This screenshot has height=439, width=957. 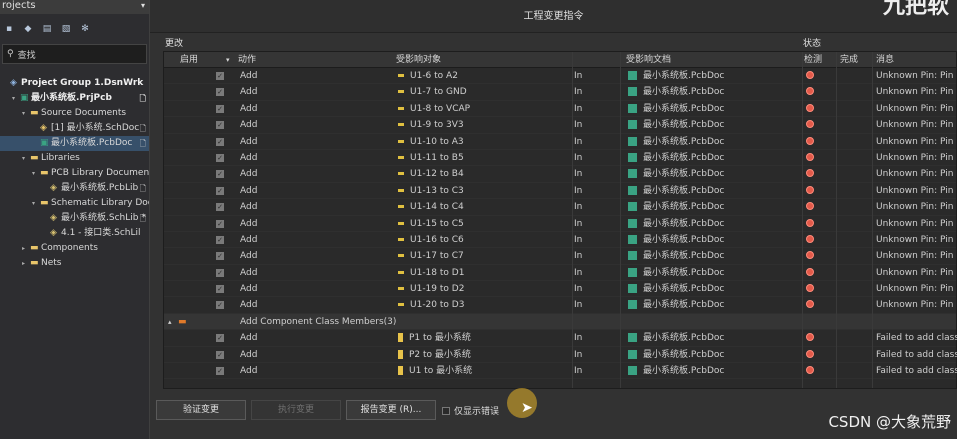 What do you see at coordinates (74, 143) in the screenshot?
I see `tree-item: ▣ 最小系统板.PcbDoc 🗋` at bounding box center [74, 143].